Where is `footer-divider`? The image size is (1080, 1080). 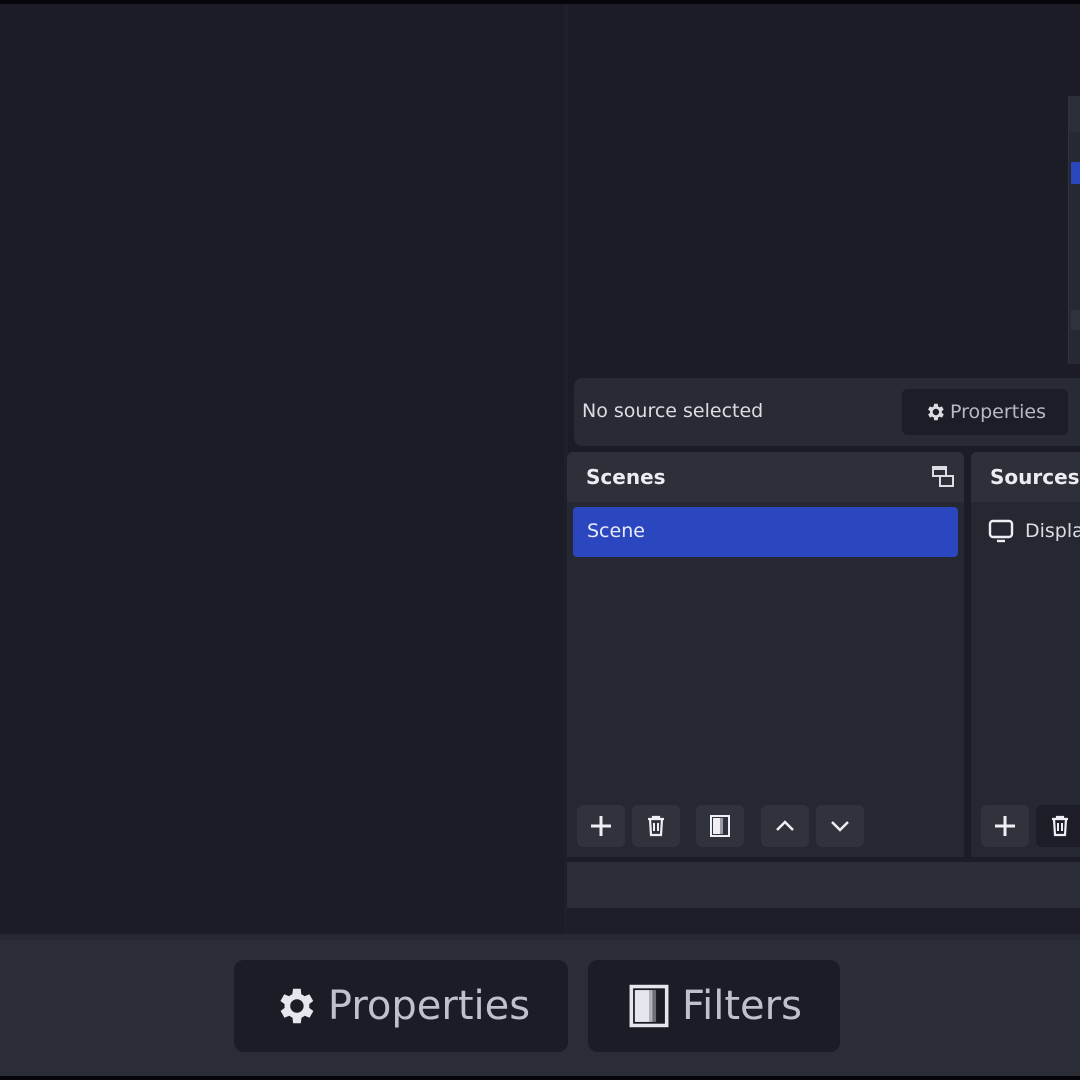
footer-divider is located at coordinates (540, 937).